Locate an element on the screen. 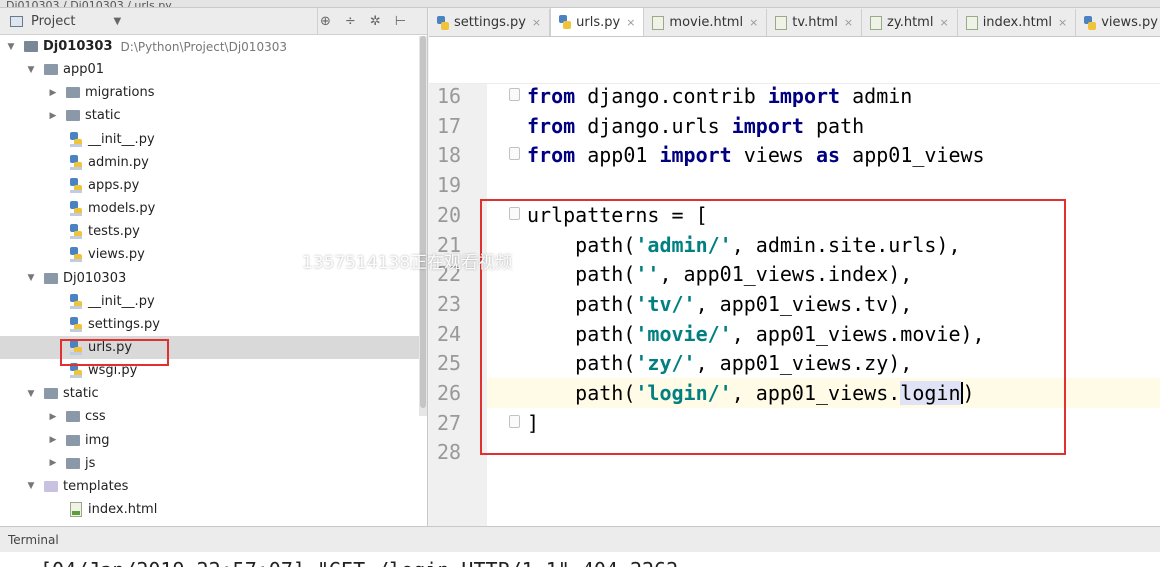 The width and height of the screenshot is (1160, 567). editor-tab: views.py is located at coordinates (1118, 22).